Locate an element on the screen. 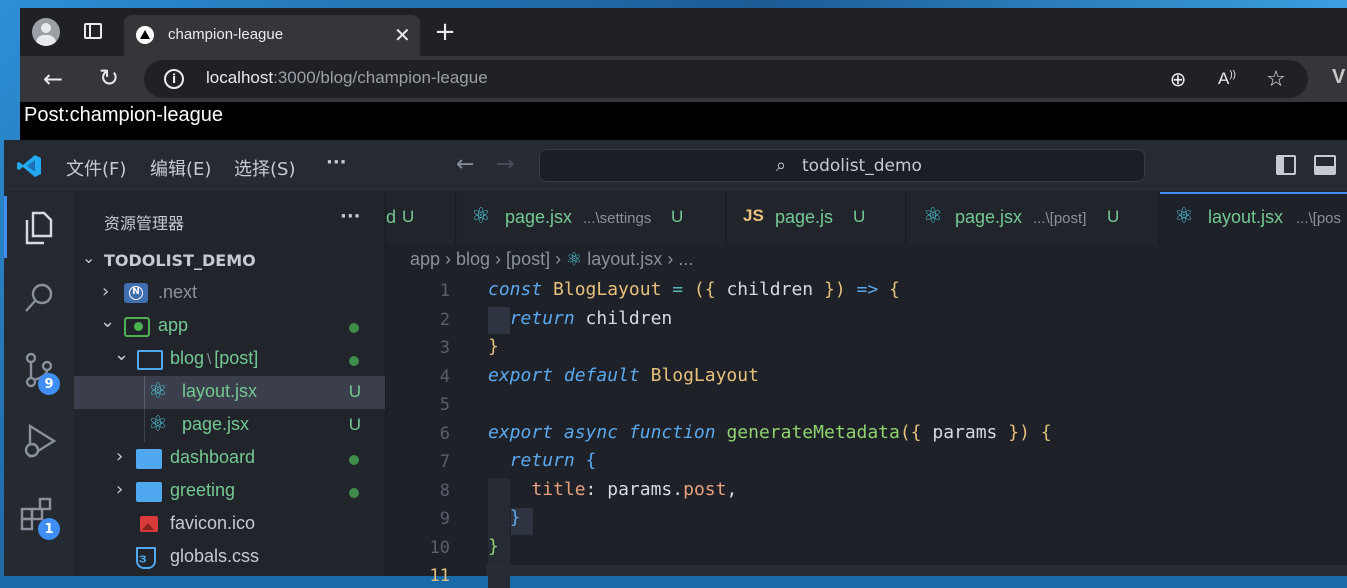 The image size is (1347, 588). new-tab-icon: + is located at coordinates (445, 32).